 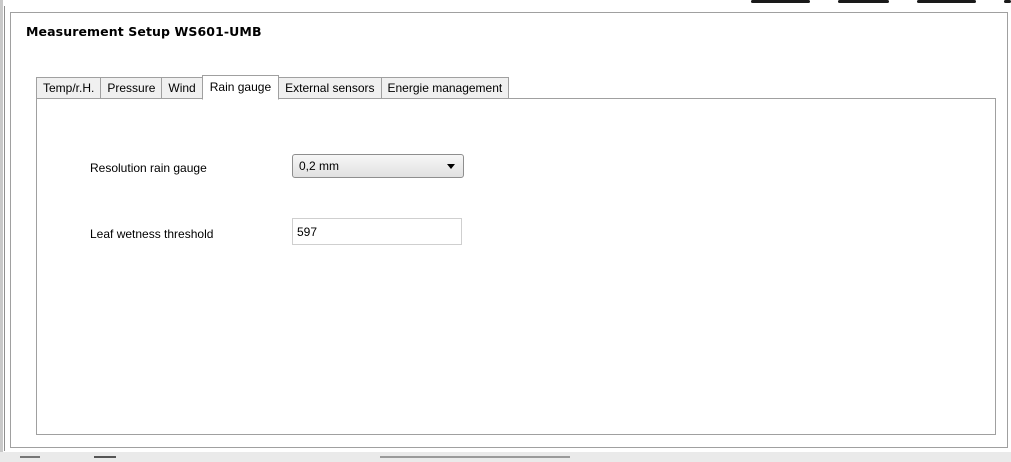 What do you see at coordinates (1, 231) in the screenshot?
I see `window-edge` at bounding box center [1, 231].